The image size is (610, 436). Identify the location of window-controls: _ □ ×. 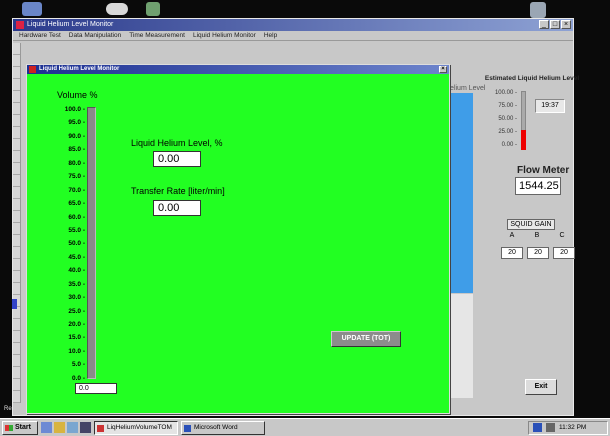
(555, 24).